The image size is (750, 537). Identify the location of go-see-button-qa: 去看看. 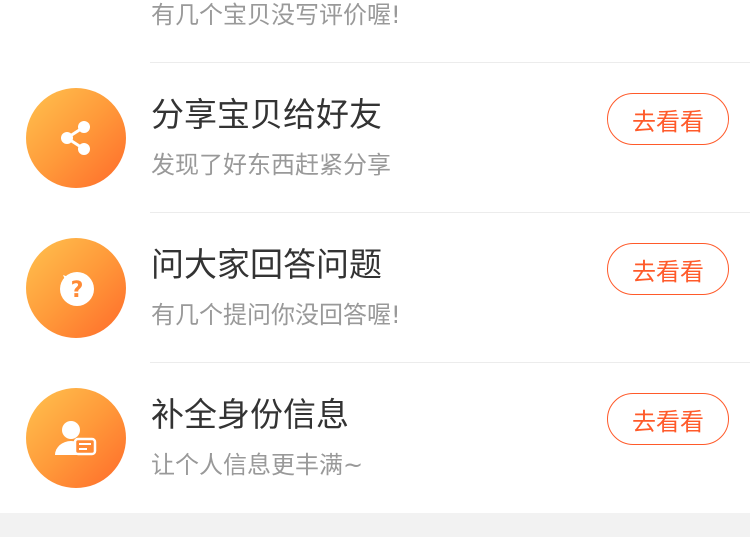
(668, 269).